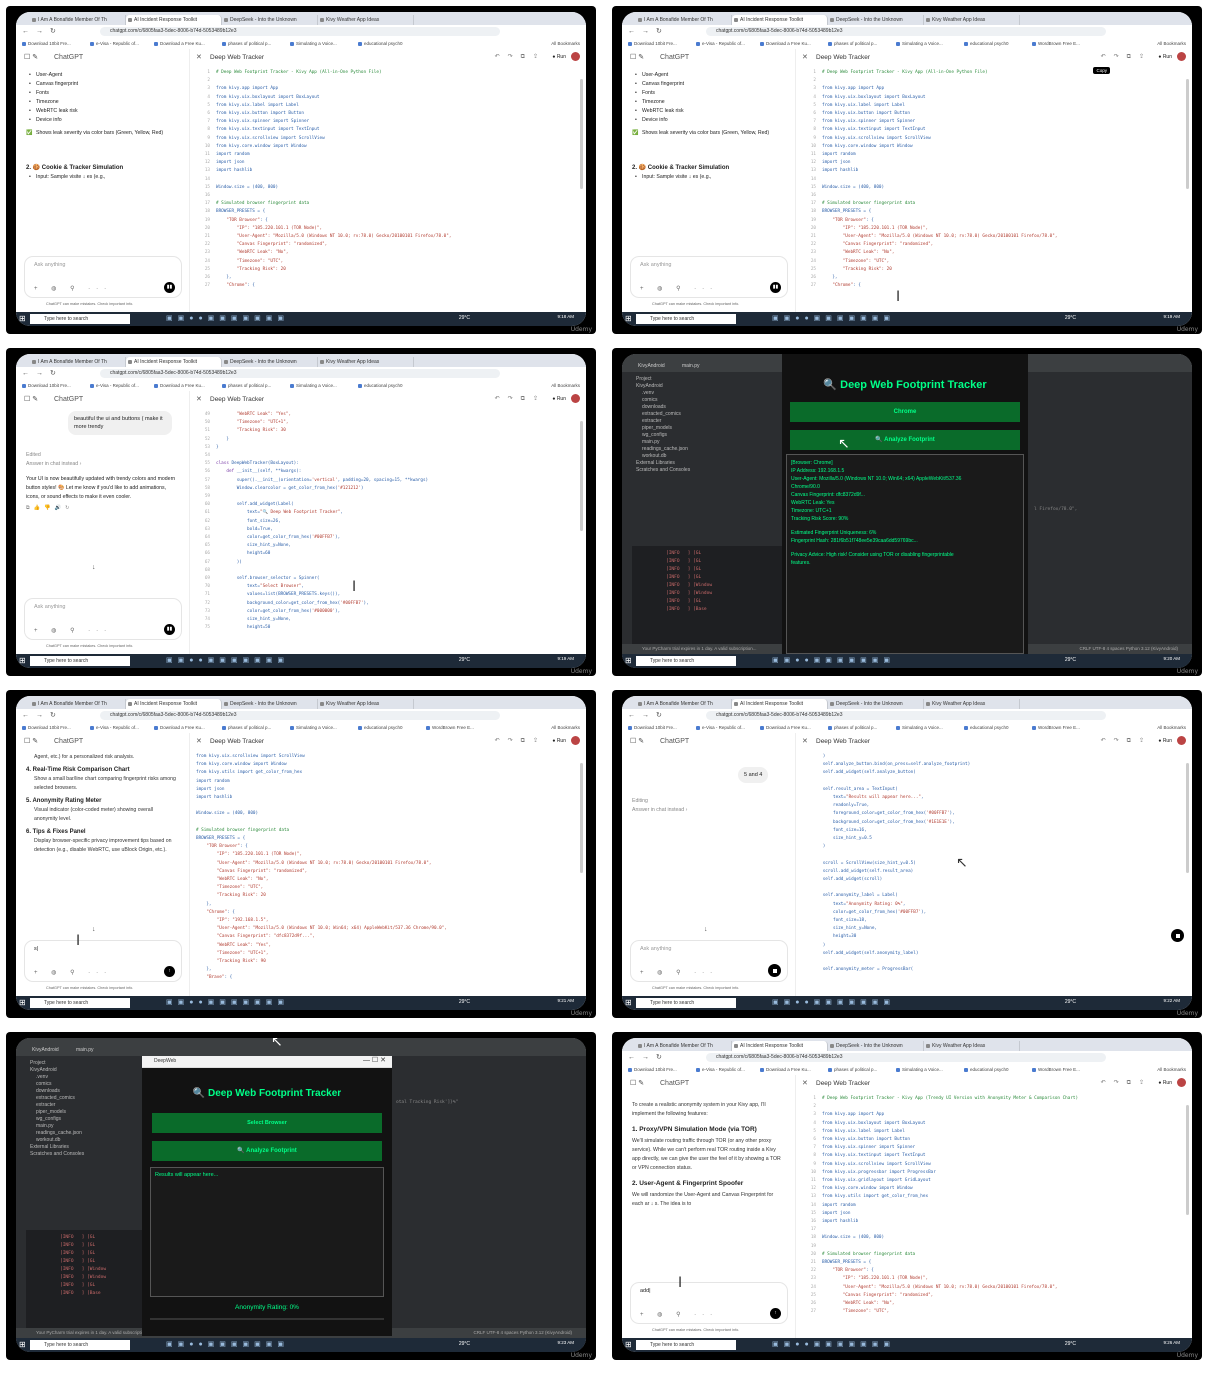 The image size is (1215, 1373). What do you see at coordinates (81, 1133) in the screenshot?
I see `tree-item: readings_cache.json` at bounding box center [81, 1133].